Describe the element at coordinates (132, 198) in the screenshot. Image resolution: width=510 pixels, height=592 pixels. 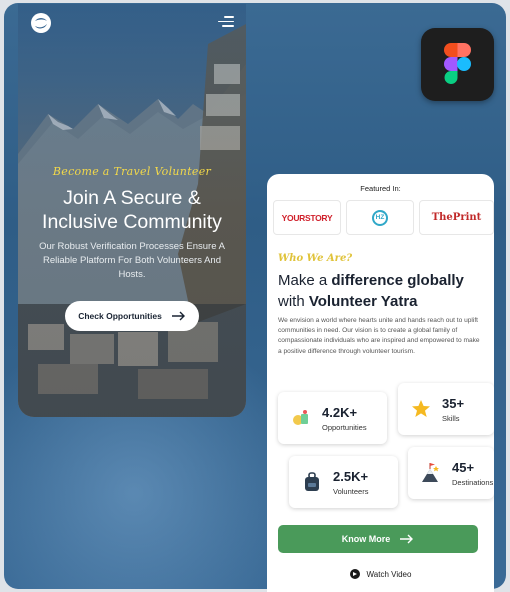
I see `hero-title-line1: Join A Secure &` at that location.